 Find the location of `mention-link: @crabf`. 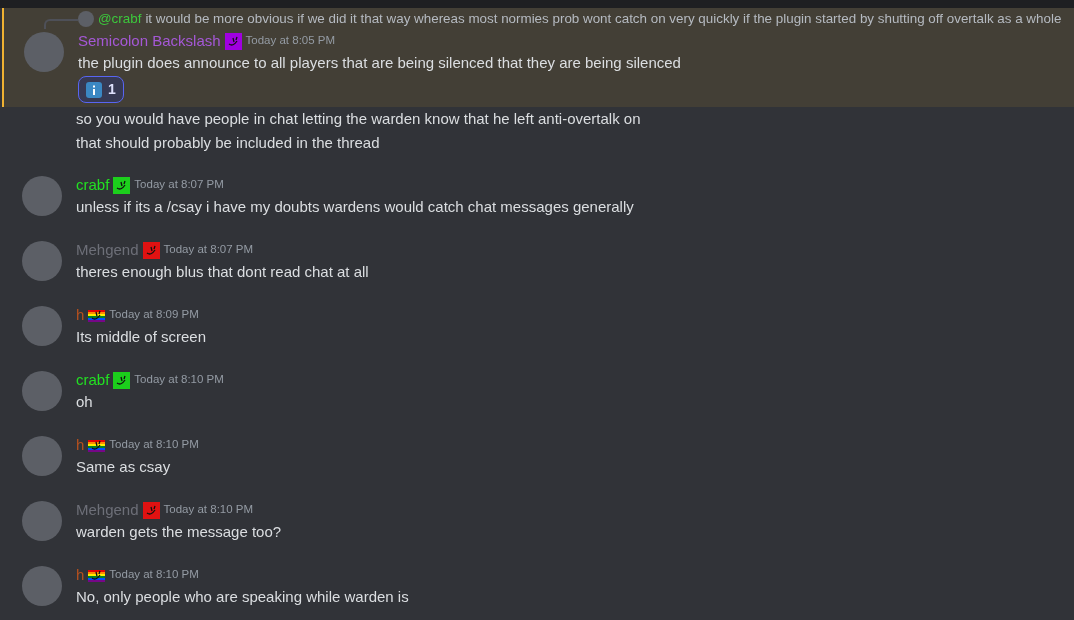

mention-link: @crabf is located at coordinates (120, 19).